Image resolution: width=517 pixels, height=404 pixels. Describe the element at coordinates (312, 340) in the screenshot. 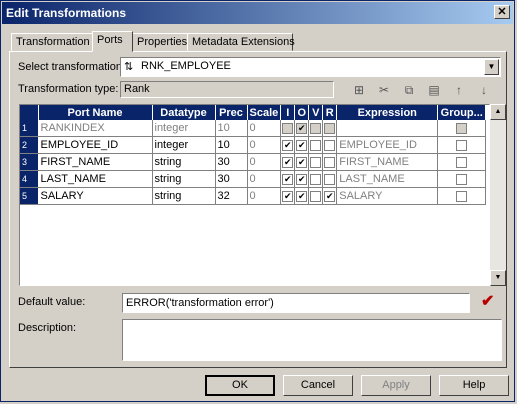

I see `description-textarea` at that location.